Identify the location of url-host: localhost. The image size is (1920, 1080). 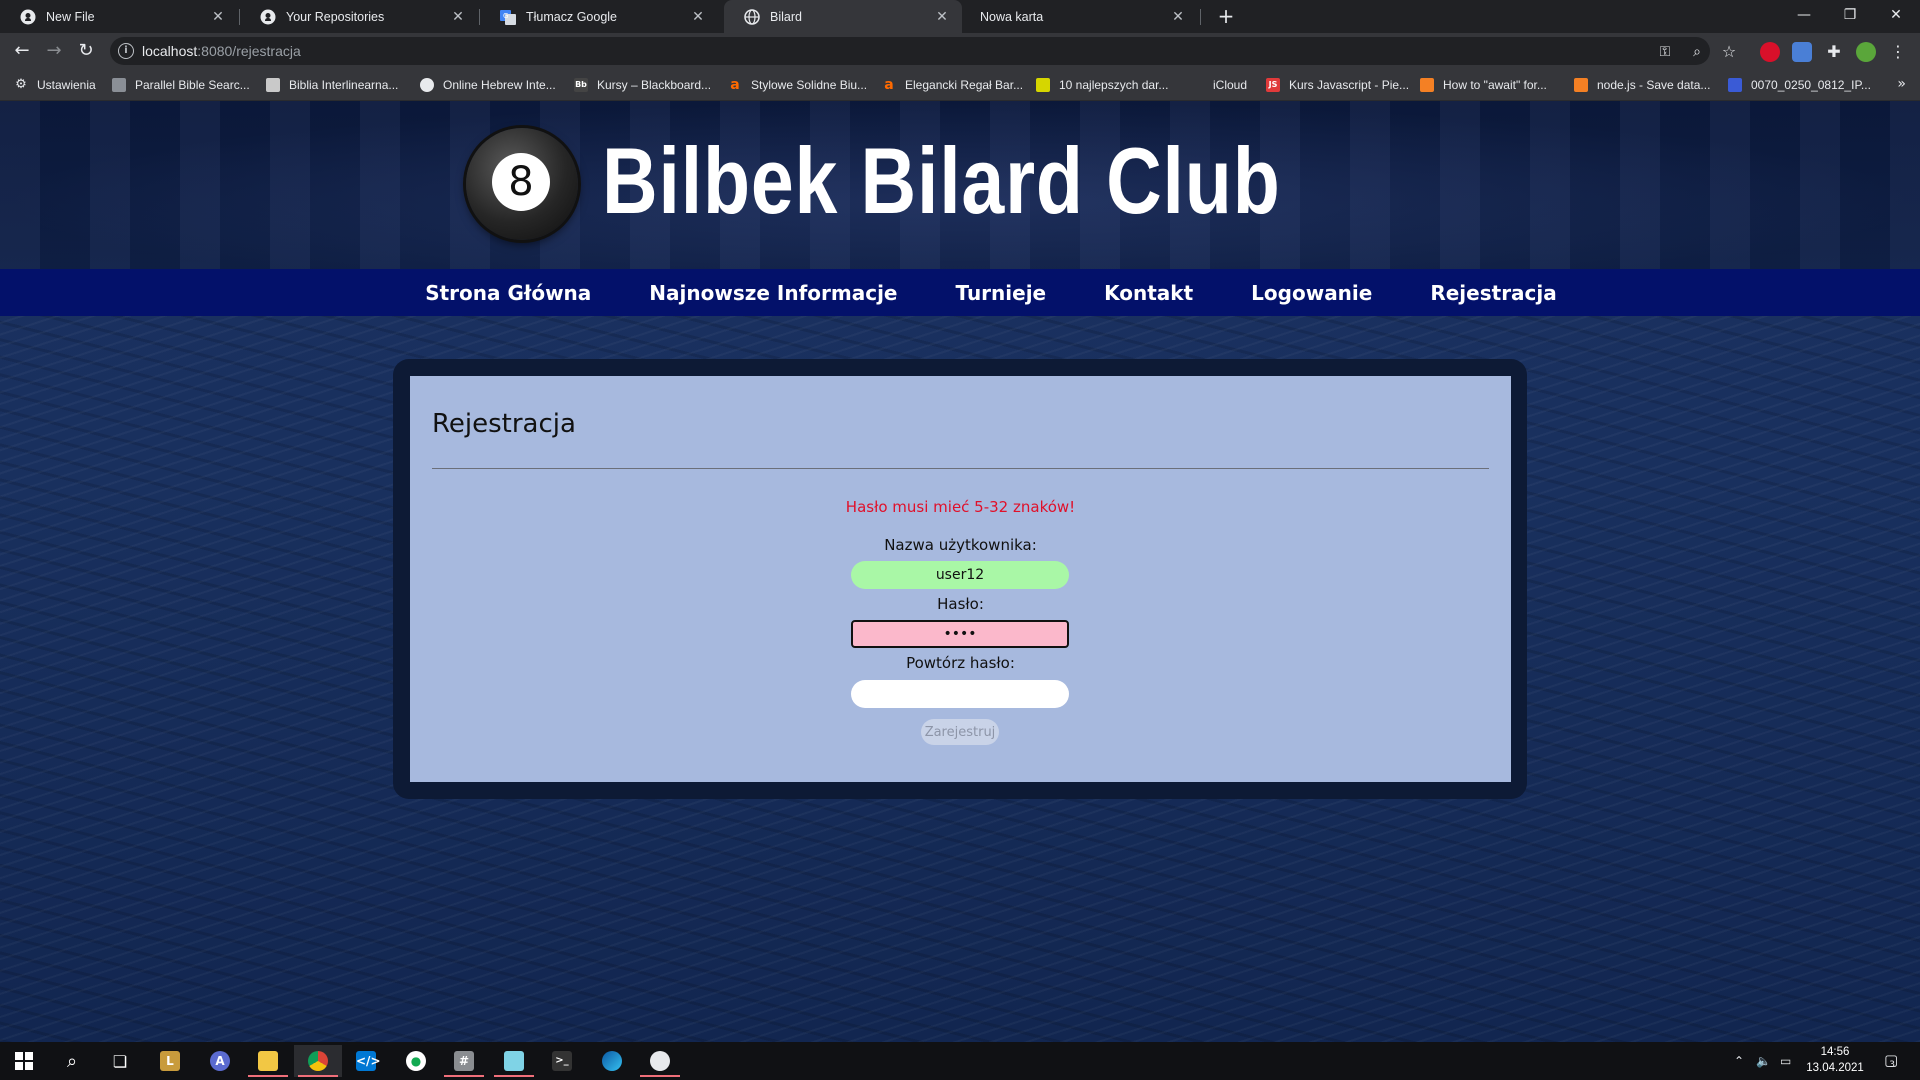
(170, 51).